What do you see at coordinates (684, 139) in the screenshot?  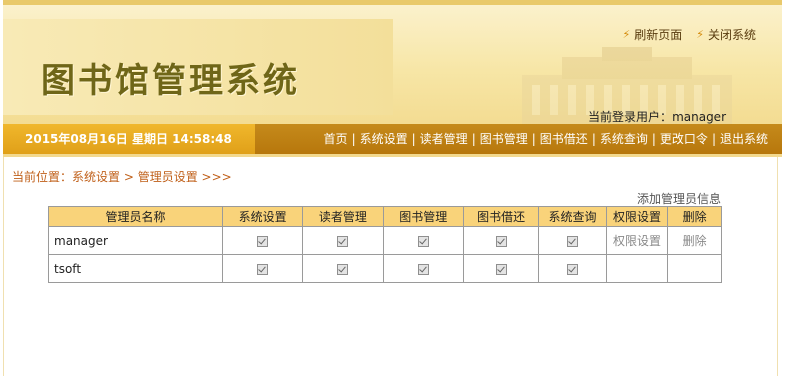 I see `nav-change-password: 更改口令` at bounding box center [684, 139].